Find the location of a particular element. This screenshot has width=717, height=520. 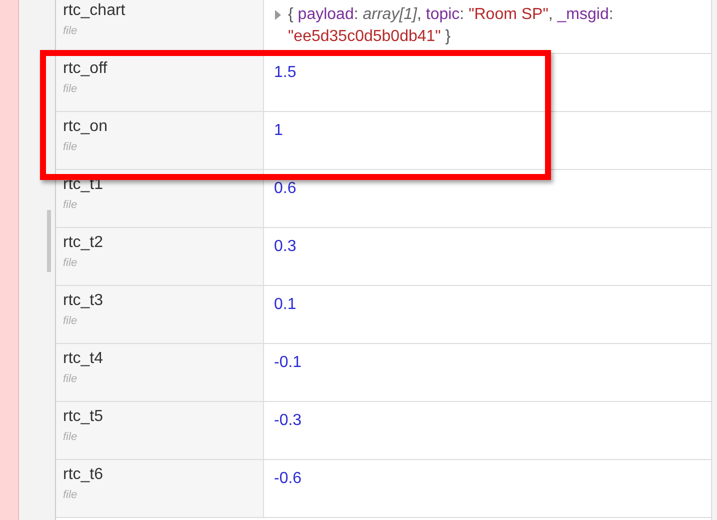

variable-value: -0.1 is located at coordinates (288, 362).